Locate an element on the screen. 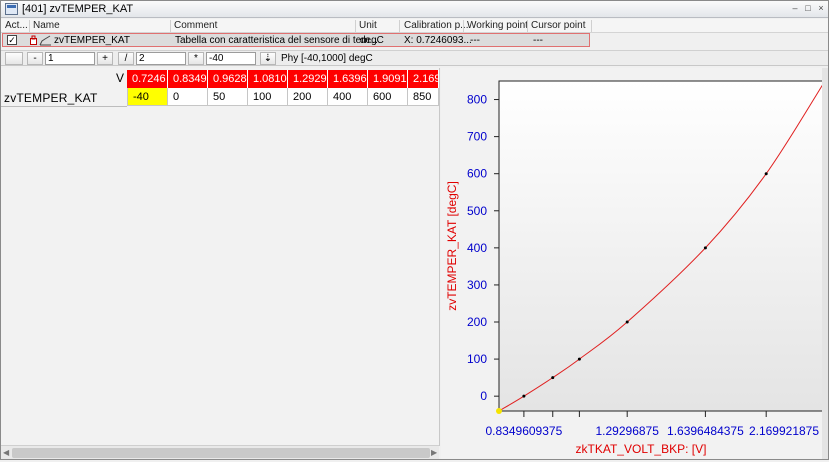 The height and width of the screenshot is (462, 829). x-axis-cell: 0.7246 is located at coordinates (147, 79).